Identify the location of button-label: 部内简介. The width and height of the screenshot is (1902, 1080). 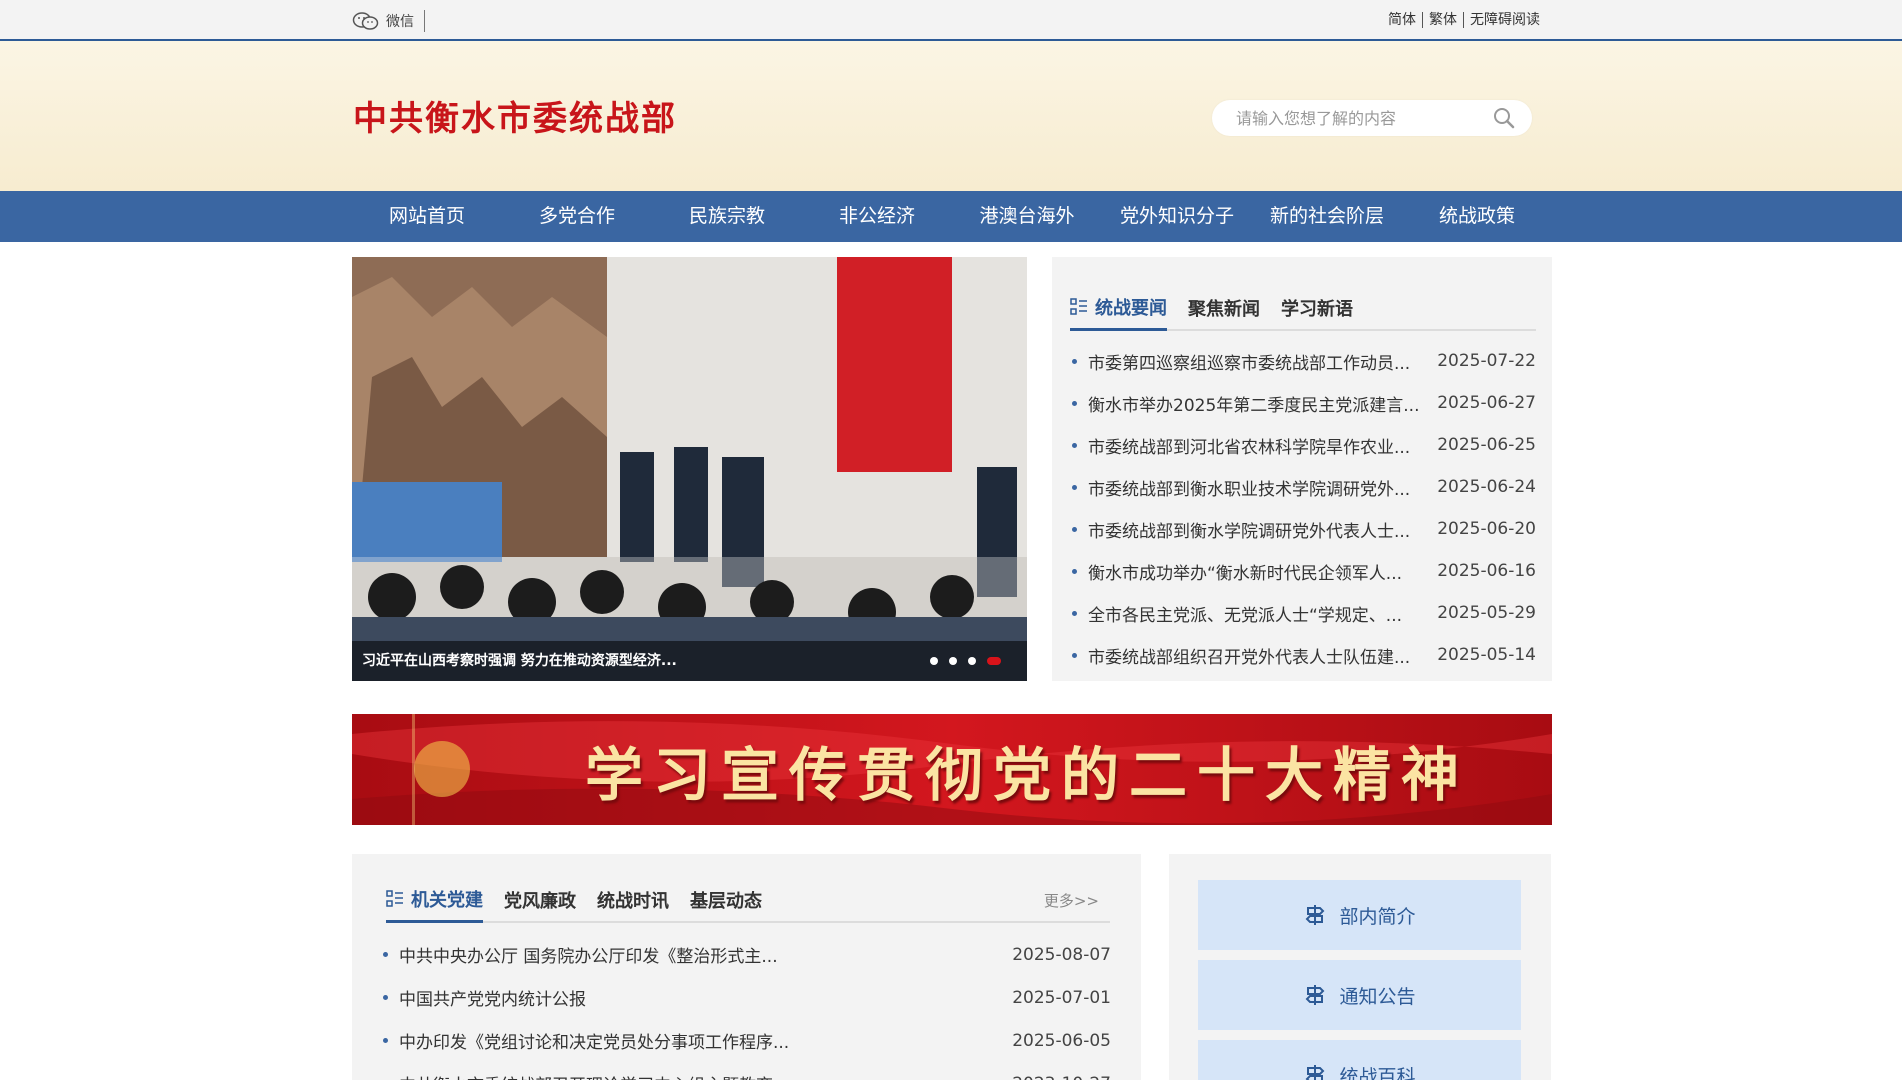
(1377, 916).